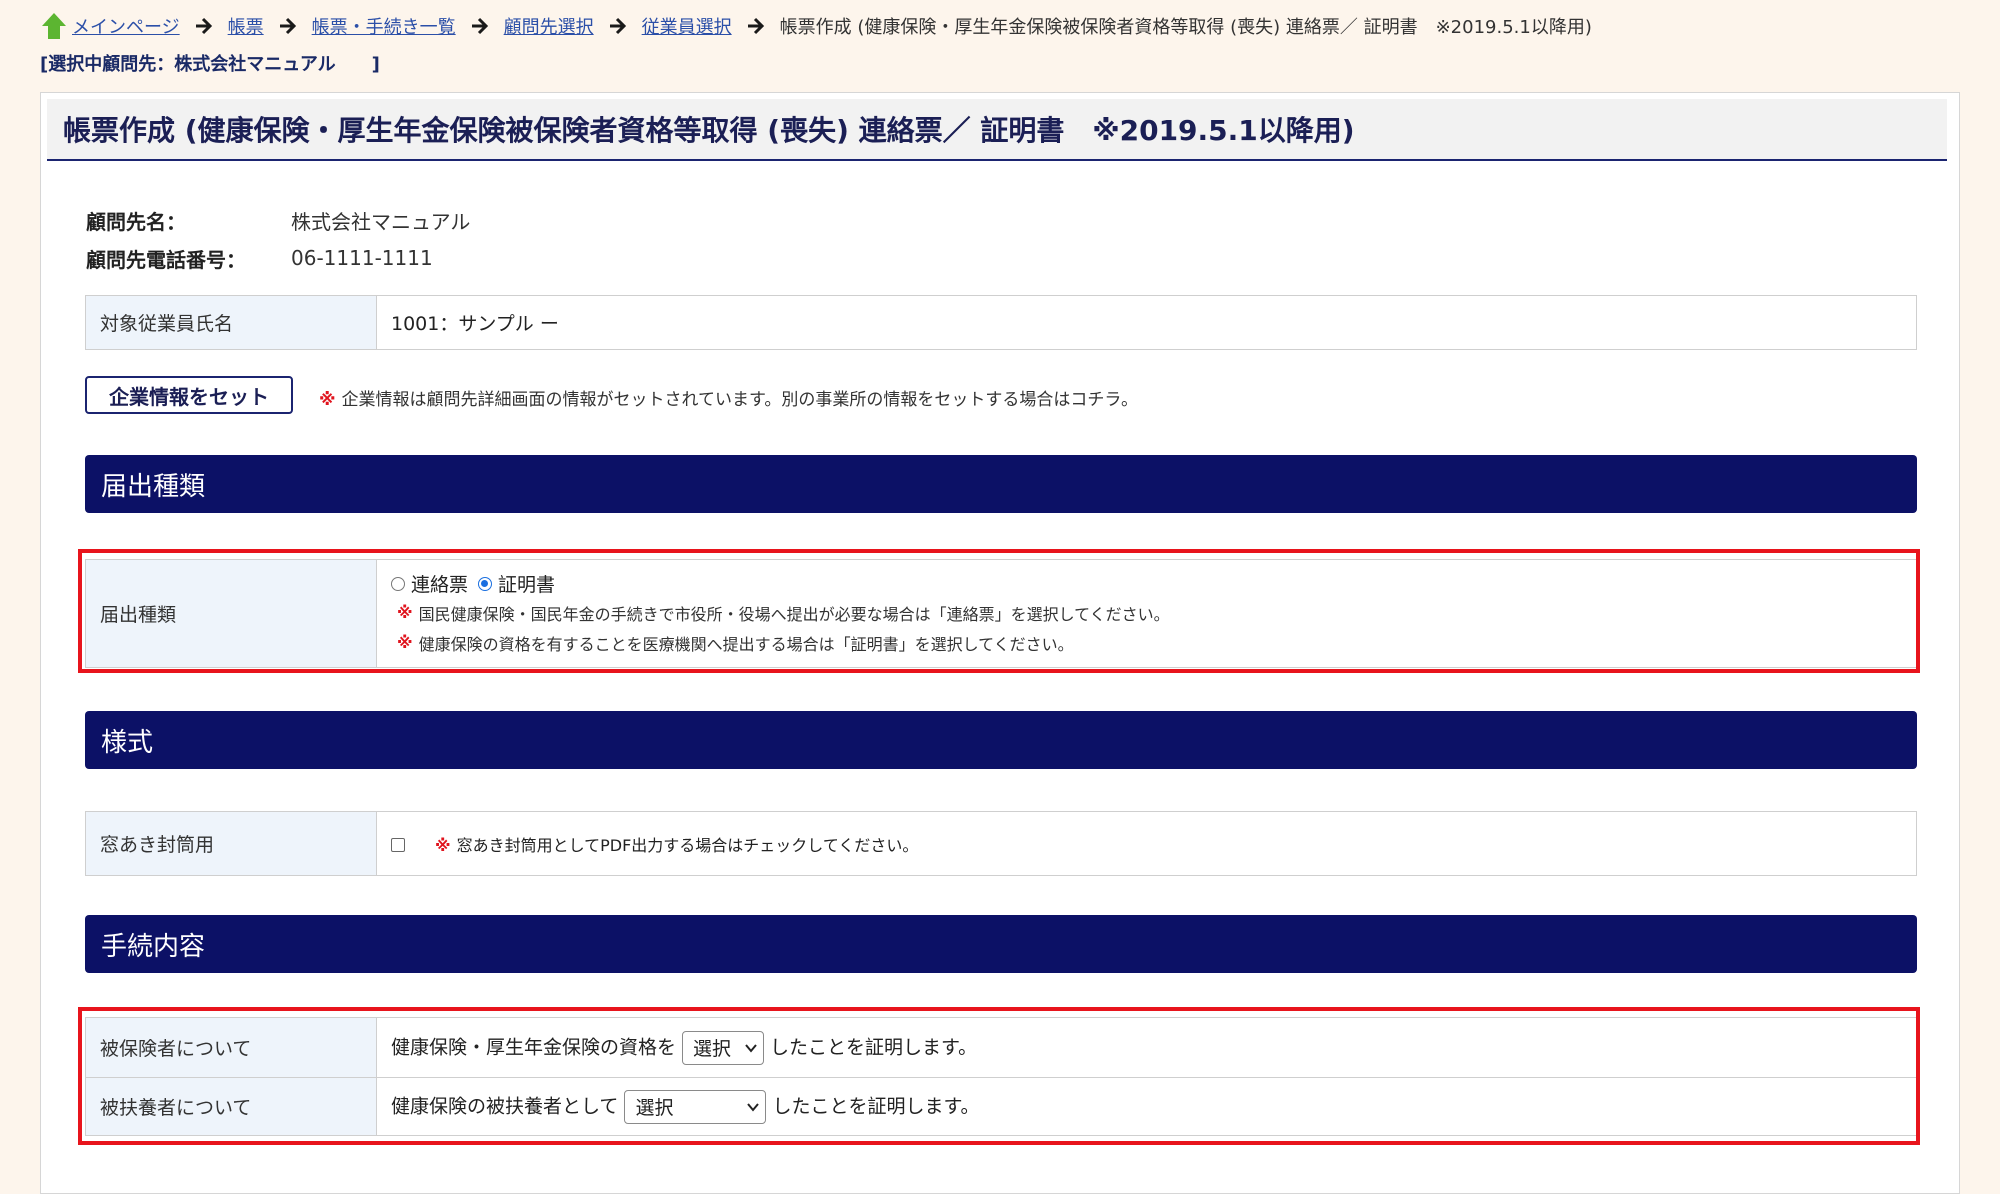  Describe the element at coordinates (398, 583) in the screenshot. I see `radio-renrakuhyo` at that location.